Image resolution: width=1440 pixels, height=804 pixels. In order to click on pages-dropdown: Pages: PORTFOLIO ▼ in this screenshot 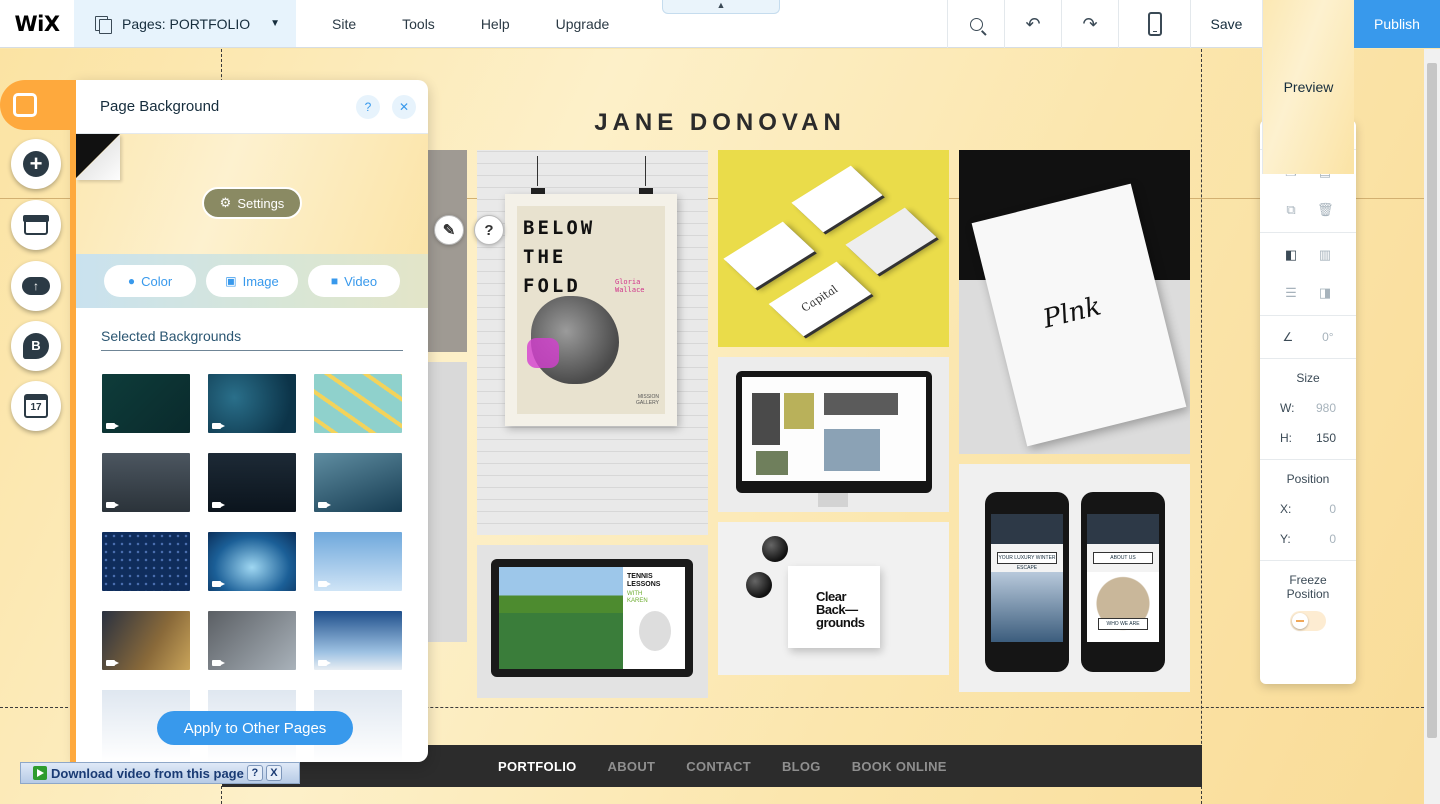, I will do `click(185, 23)`.